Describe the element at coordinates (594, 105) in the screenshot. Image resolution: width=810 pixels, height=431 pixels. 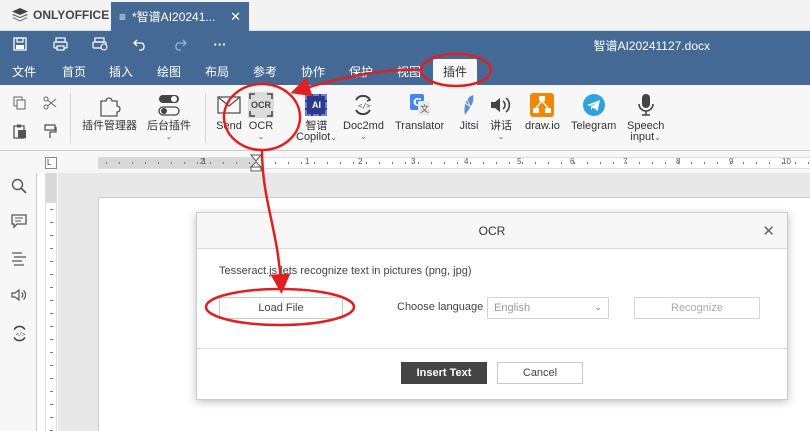
I see `telegram-icon` at that location.